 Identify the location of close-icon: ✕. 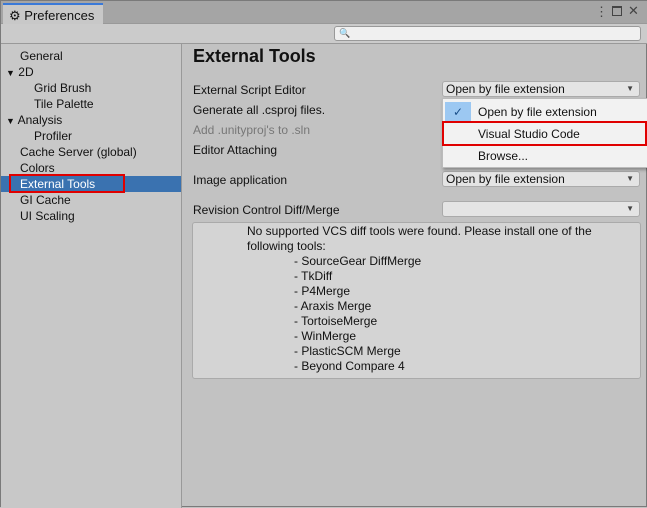
(633, 11).